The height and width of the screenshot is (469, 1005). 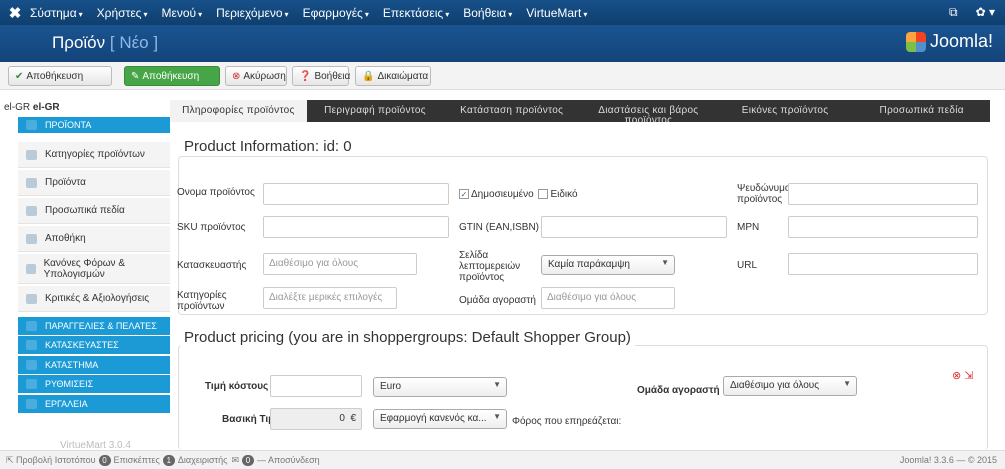 I want to click on check-icon: ✔, so click(x=19, y=76).